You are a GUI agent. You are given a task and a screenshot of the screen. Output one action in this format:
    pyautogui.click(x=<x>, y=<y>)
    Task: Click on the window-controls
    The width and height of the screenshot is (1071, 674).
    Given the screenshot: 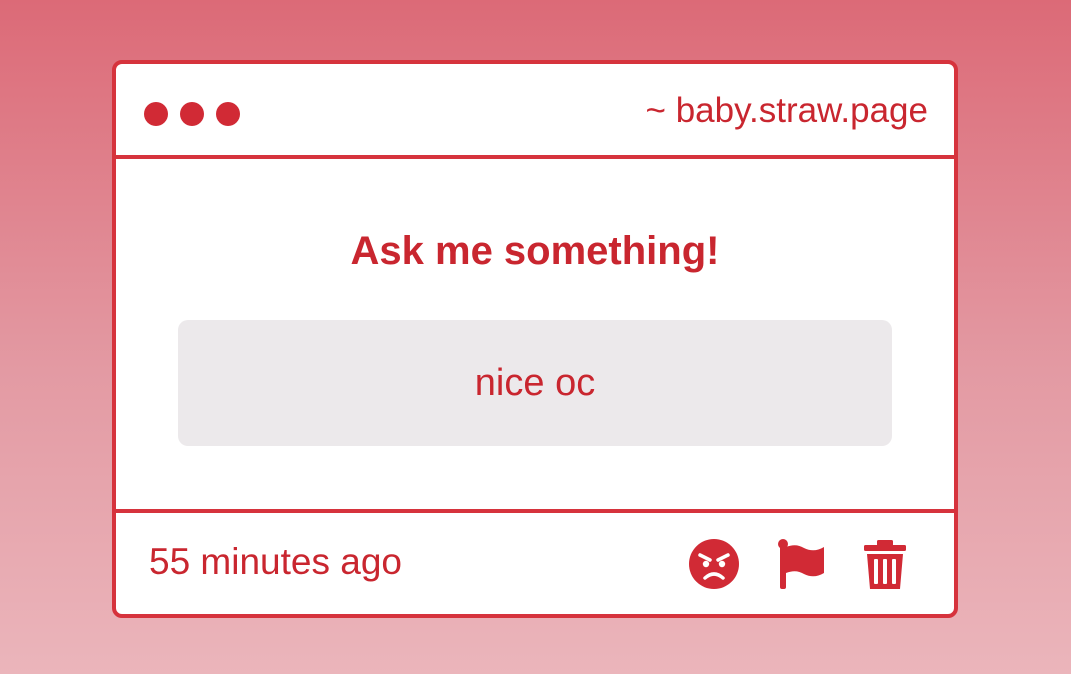 What is the action you would take?
    pyautogui.click(x=192, y=114)
    